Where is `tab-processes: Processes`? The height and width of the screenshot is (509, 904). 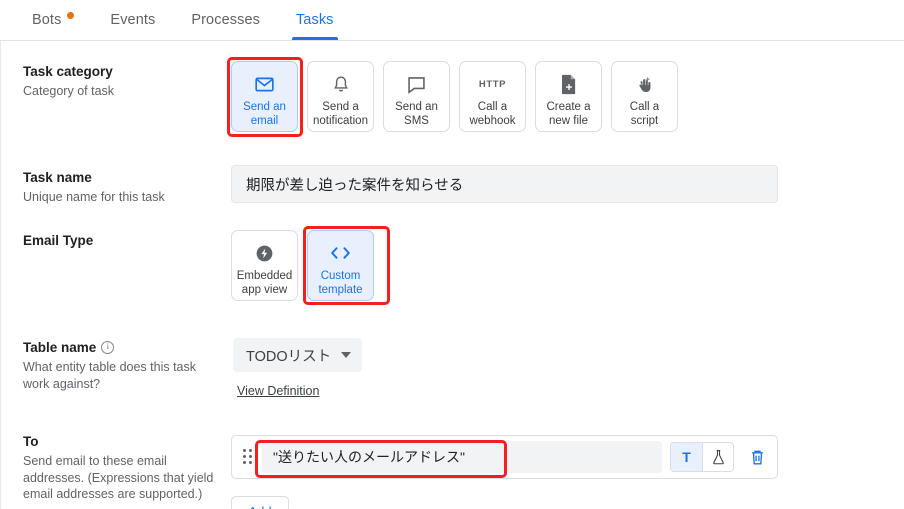 tab-processes: Processes is located at coordinates (225, 20).